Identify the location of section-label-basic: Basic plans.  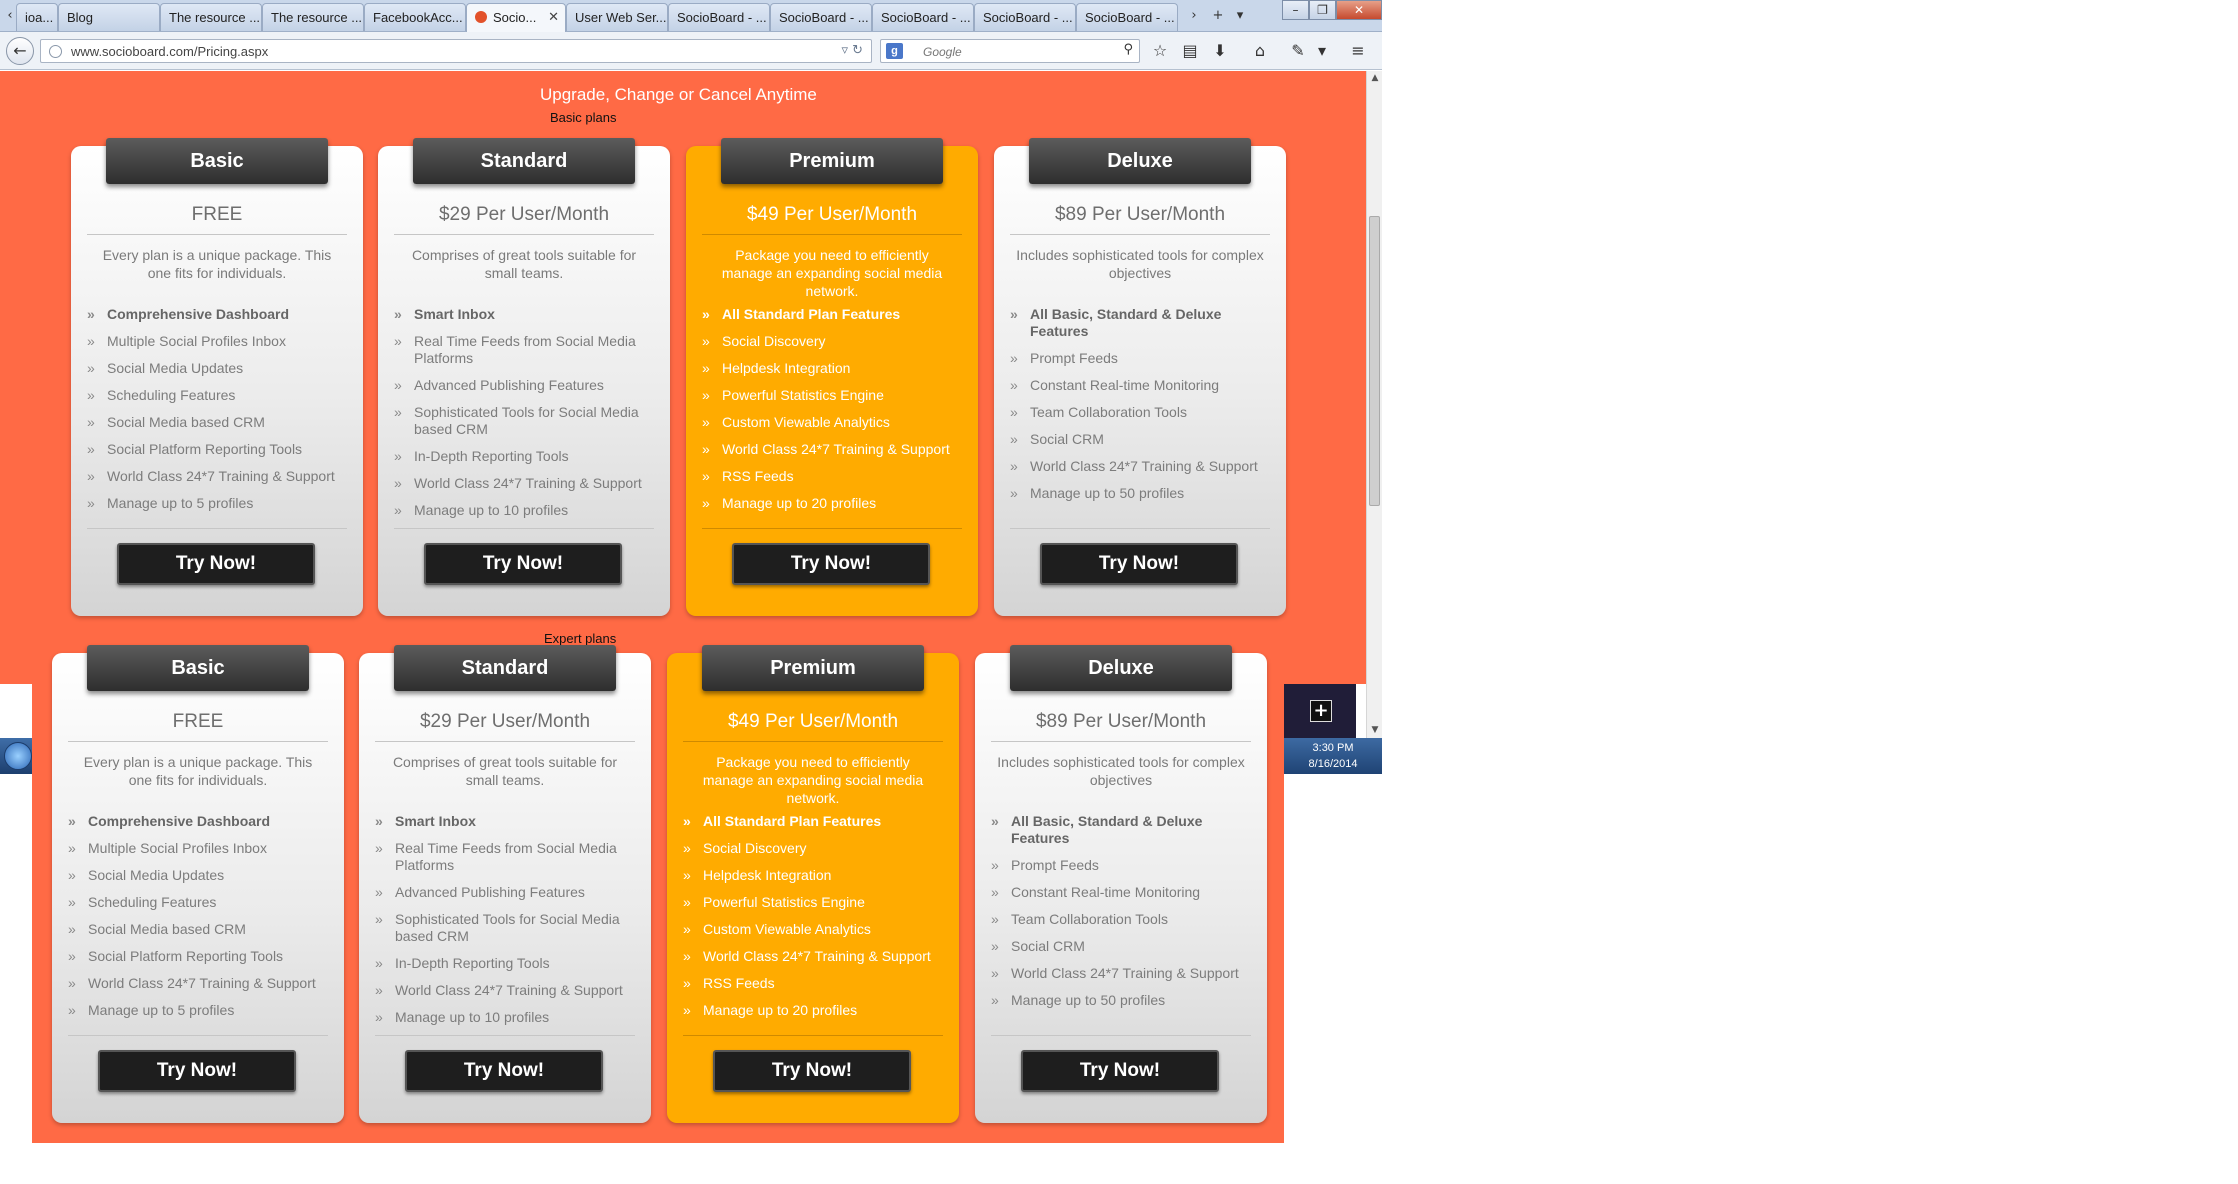
(583, 117).